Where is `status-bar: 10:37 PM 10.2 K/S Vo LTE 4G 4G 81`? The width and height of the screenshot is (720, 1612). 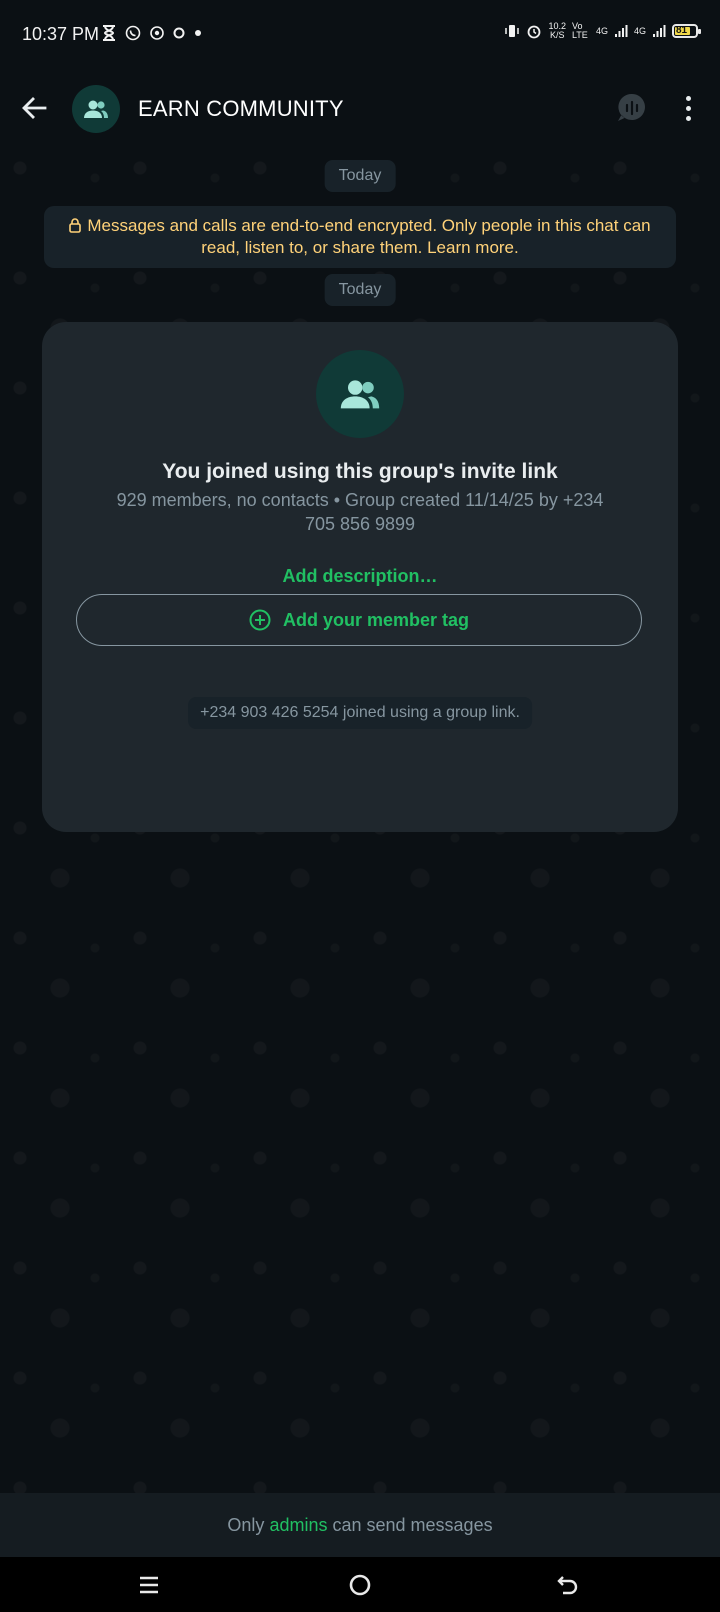 status-bar: 10:37 PM 10.2 K/S Vo LTE 4G 4G 81 is located at coordinates (360, 35).